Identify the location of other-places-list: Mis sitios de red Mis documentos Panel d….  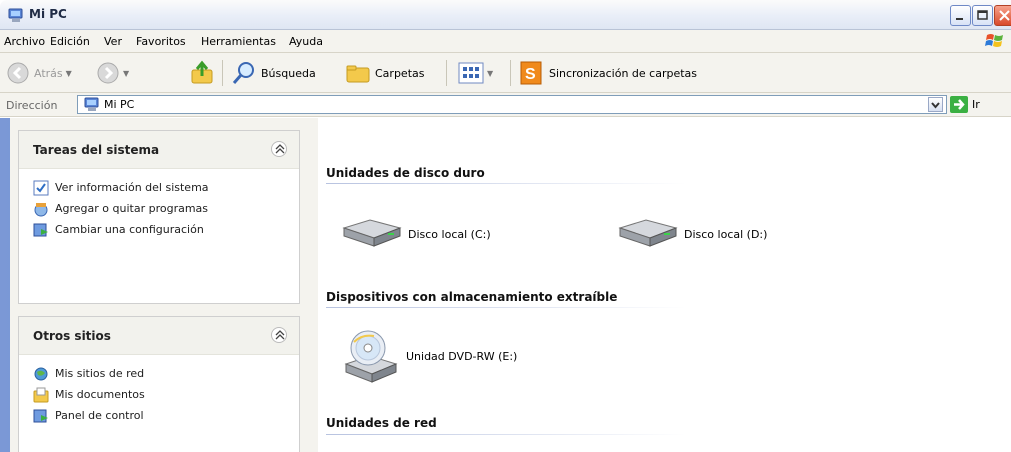
(159, 403).